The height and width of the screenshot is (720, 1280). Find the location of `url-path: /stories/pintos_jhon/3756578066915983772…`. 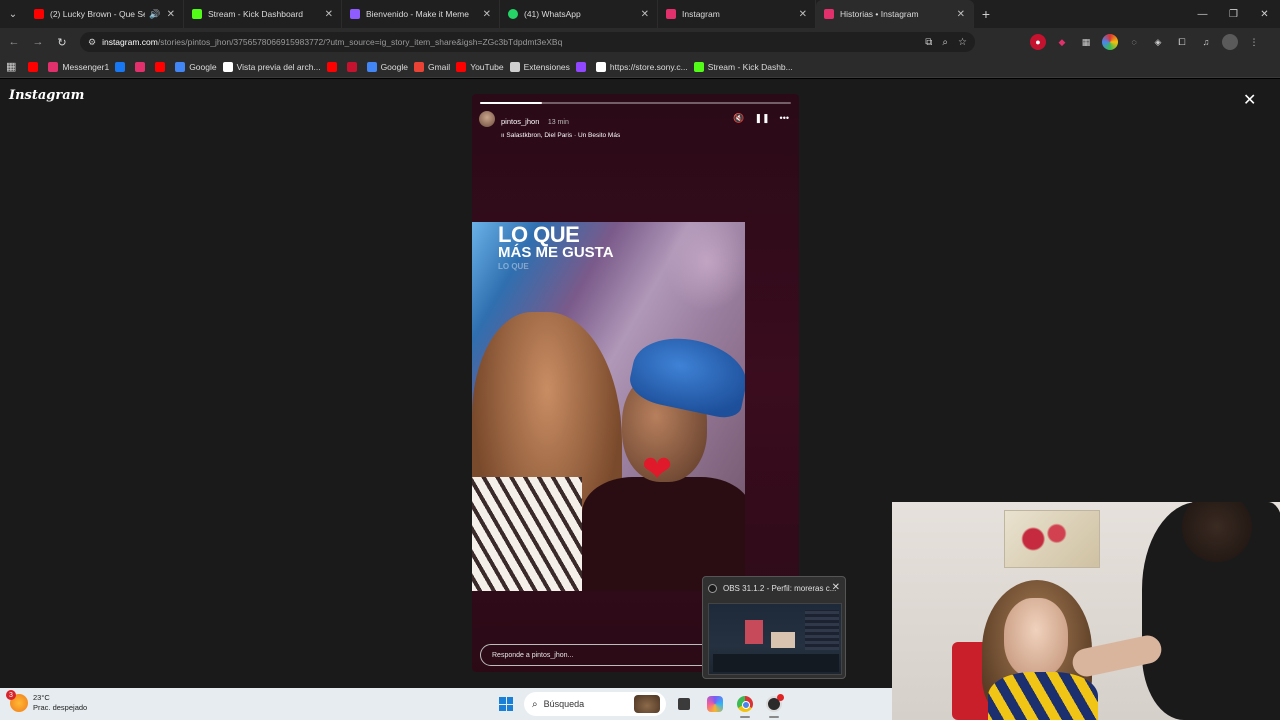

url-path: /stories/pintos_jhon/3756578066915983772… is located at coordinates (360, 42).